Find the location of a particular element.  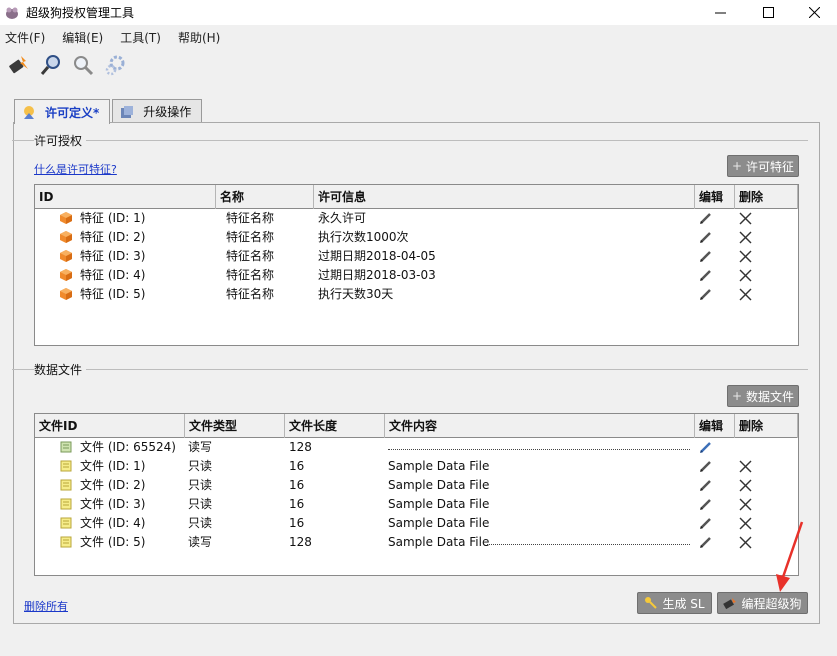

data-group-title: 数据文件 is located at coordinates (60, 369).